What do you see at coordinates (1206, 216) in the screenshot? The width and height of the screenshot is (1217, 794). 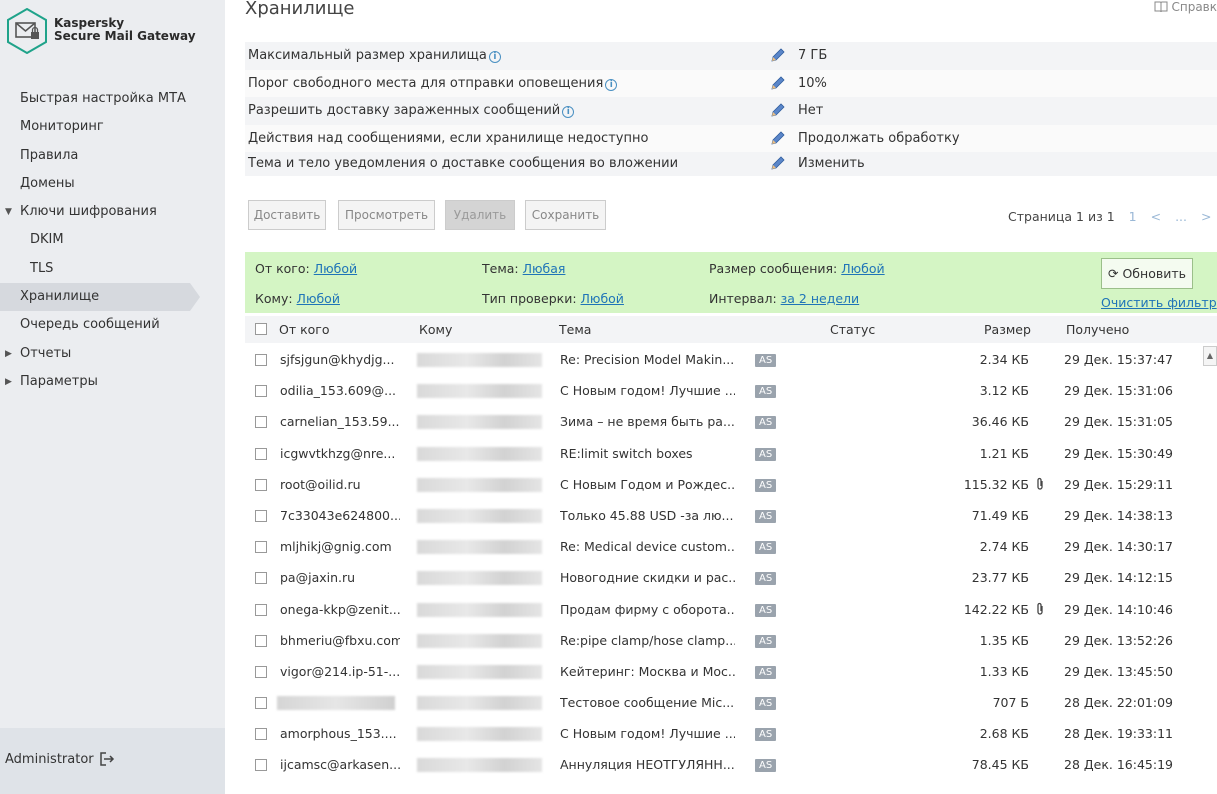 I see `page-next-link: >` at bounding box center [1206, 216].